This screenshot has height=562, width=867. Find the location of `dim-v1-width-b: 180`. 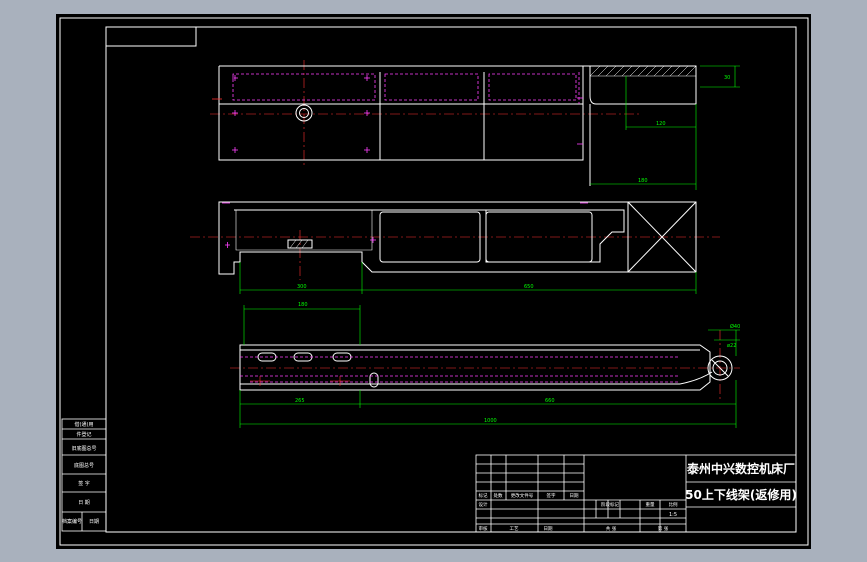

dim-v1-width-b: 180 is located at coordinates (643, 181).